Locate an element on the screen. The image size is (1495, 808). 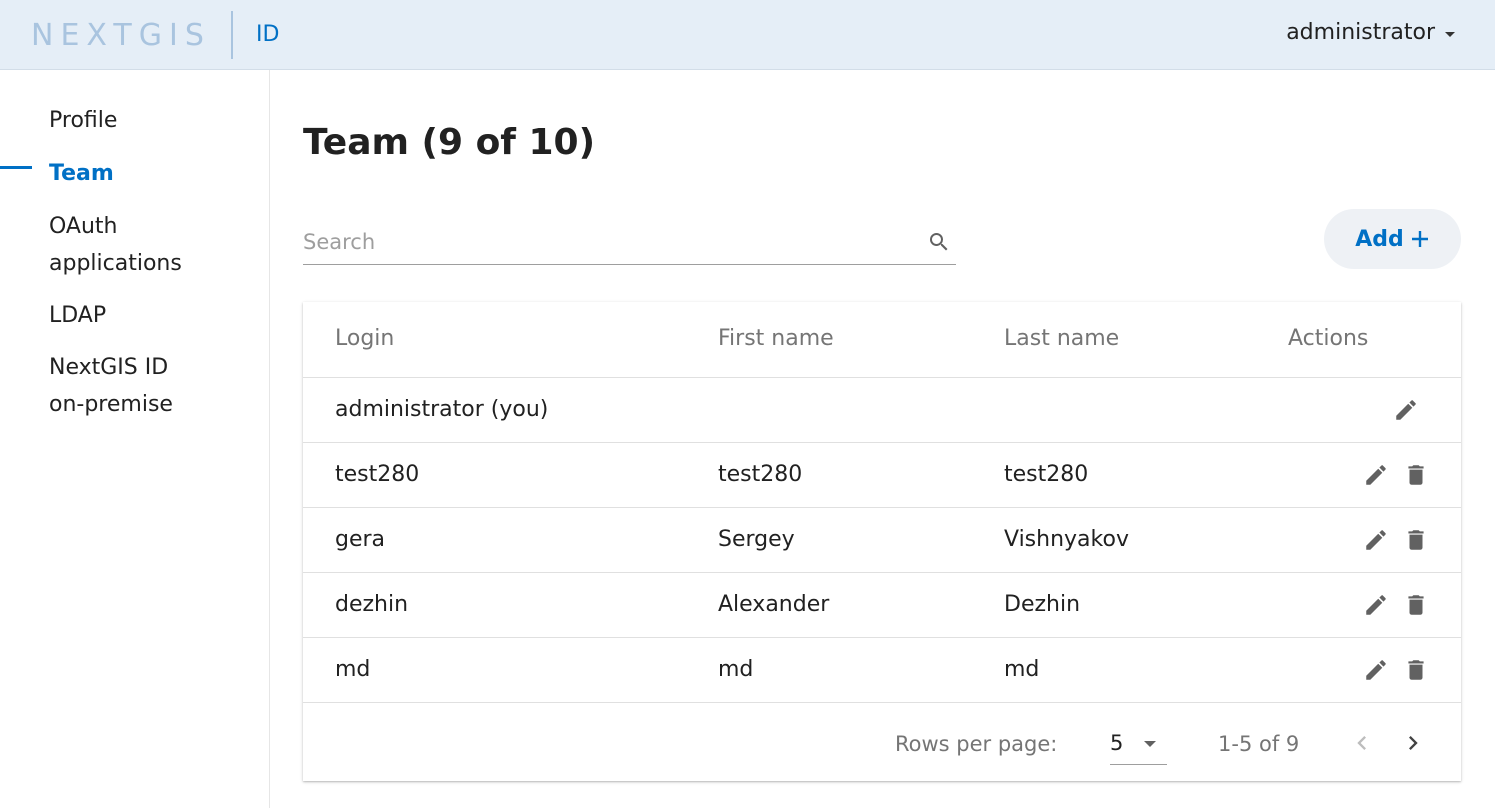
cell-login: gera is located at coordinates (360, 539).